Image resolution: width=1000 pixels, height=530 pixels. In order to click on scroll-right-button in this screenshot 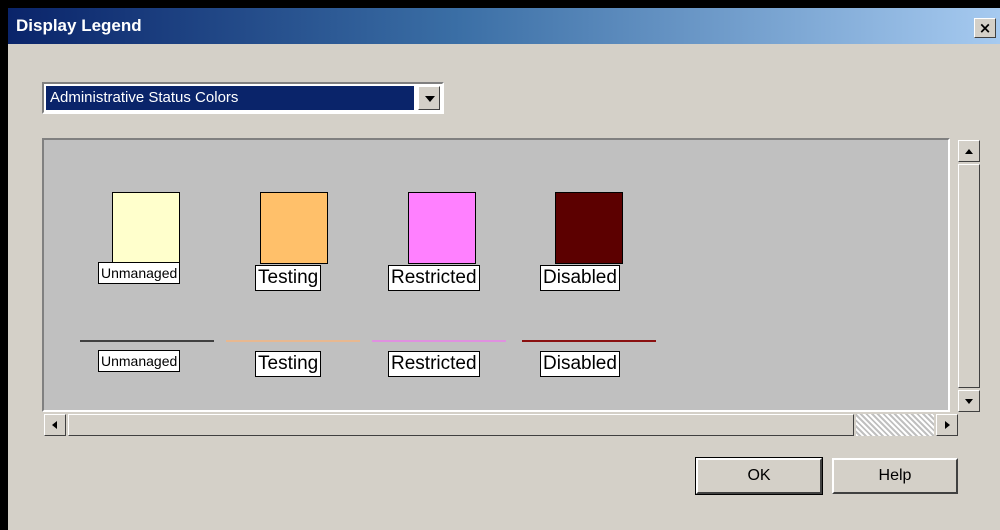, I will do `click(947, 425)`.